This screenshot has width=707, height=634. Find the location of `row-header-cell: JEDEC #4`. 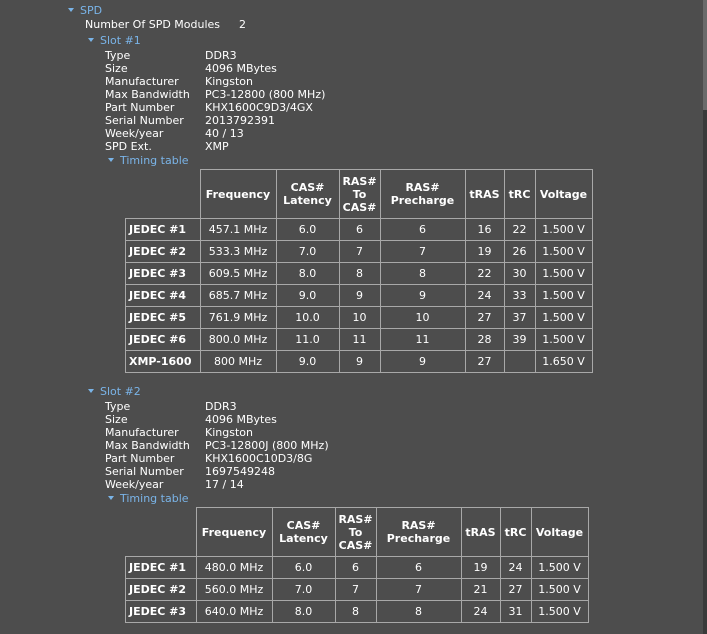

row-header-cell: JEDEC #4 is located at coordinates (163, 295).